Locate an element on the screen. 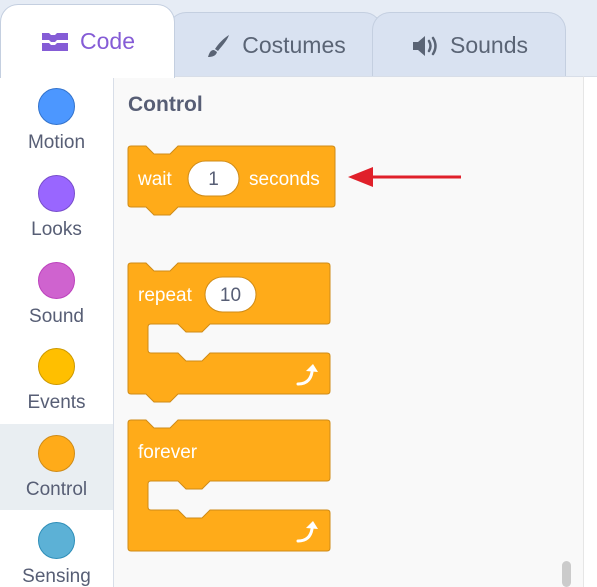 This screenshot has height=587, width=597. tab-code: Code is located at coordinates (87, 41).